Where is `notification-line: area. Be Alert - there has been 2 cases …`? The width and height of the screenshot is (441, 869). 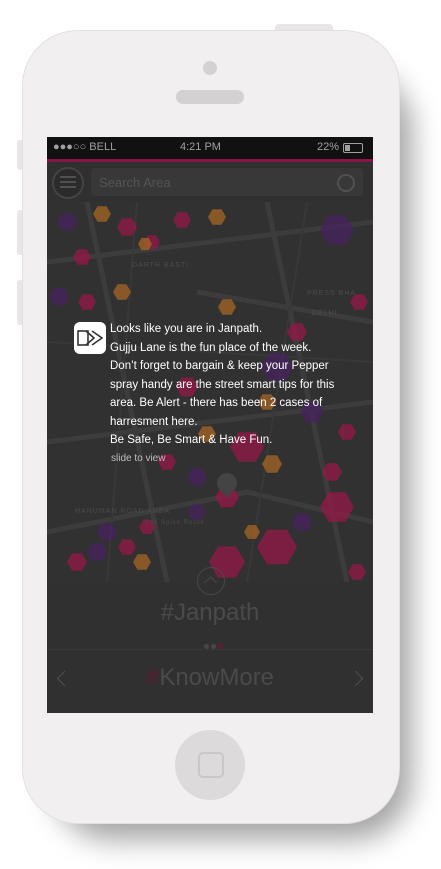 notification-line: area. Be Alert - there has been 2 cases … is located at coordinates (216, 403).